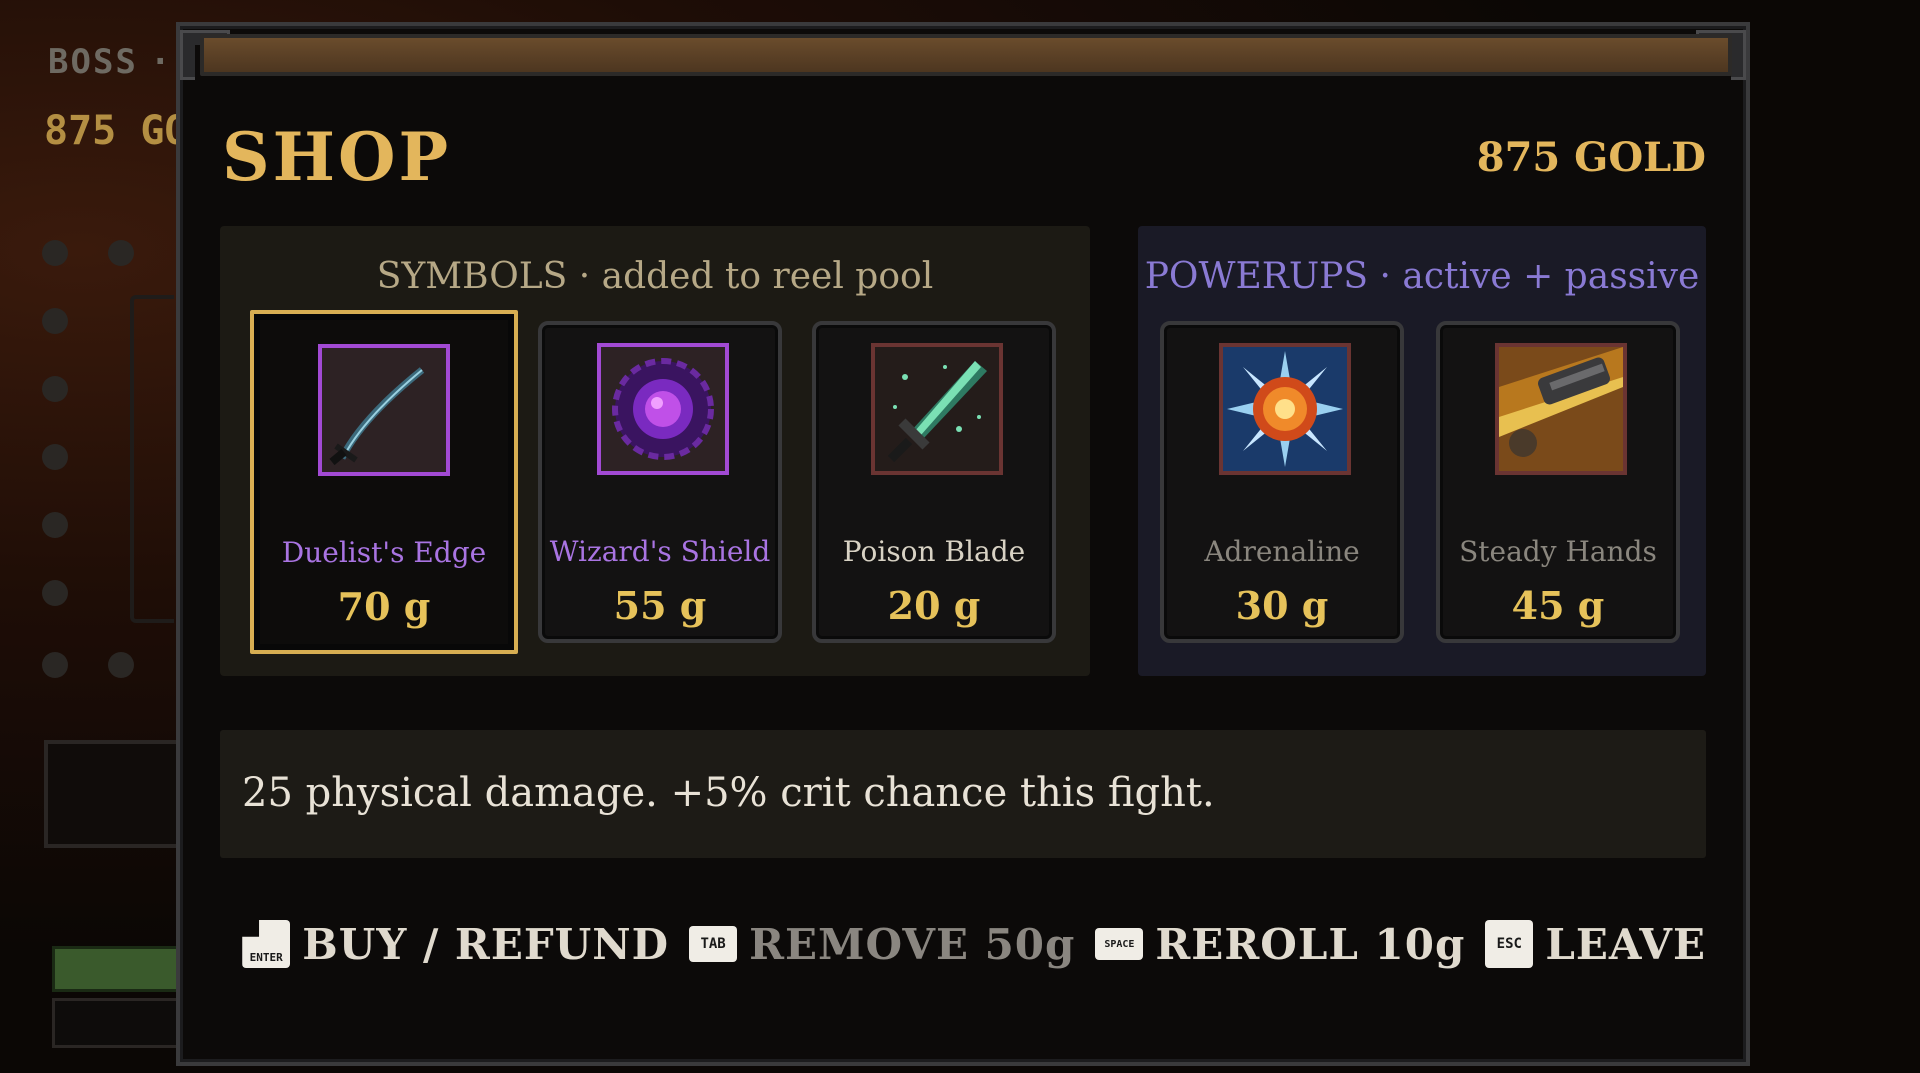 The image size is (1920, 1073). What do you see at coordinates (1509, 944) in the screenshot?
I see `esc-key-icon: ESC` at bounding box center [1509, 944].